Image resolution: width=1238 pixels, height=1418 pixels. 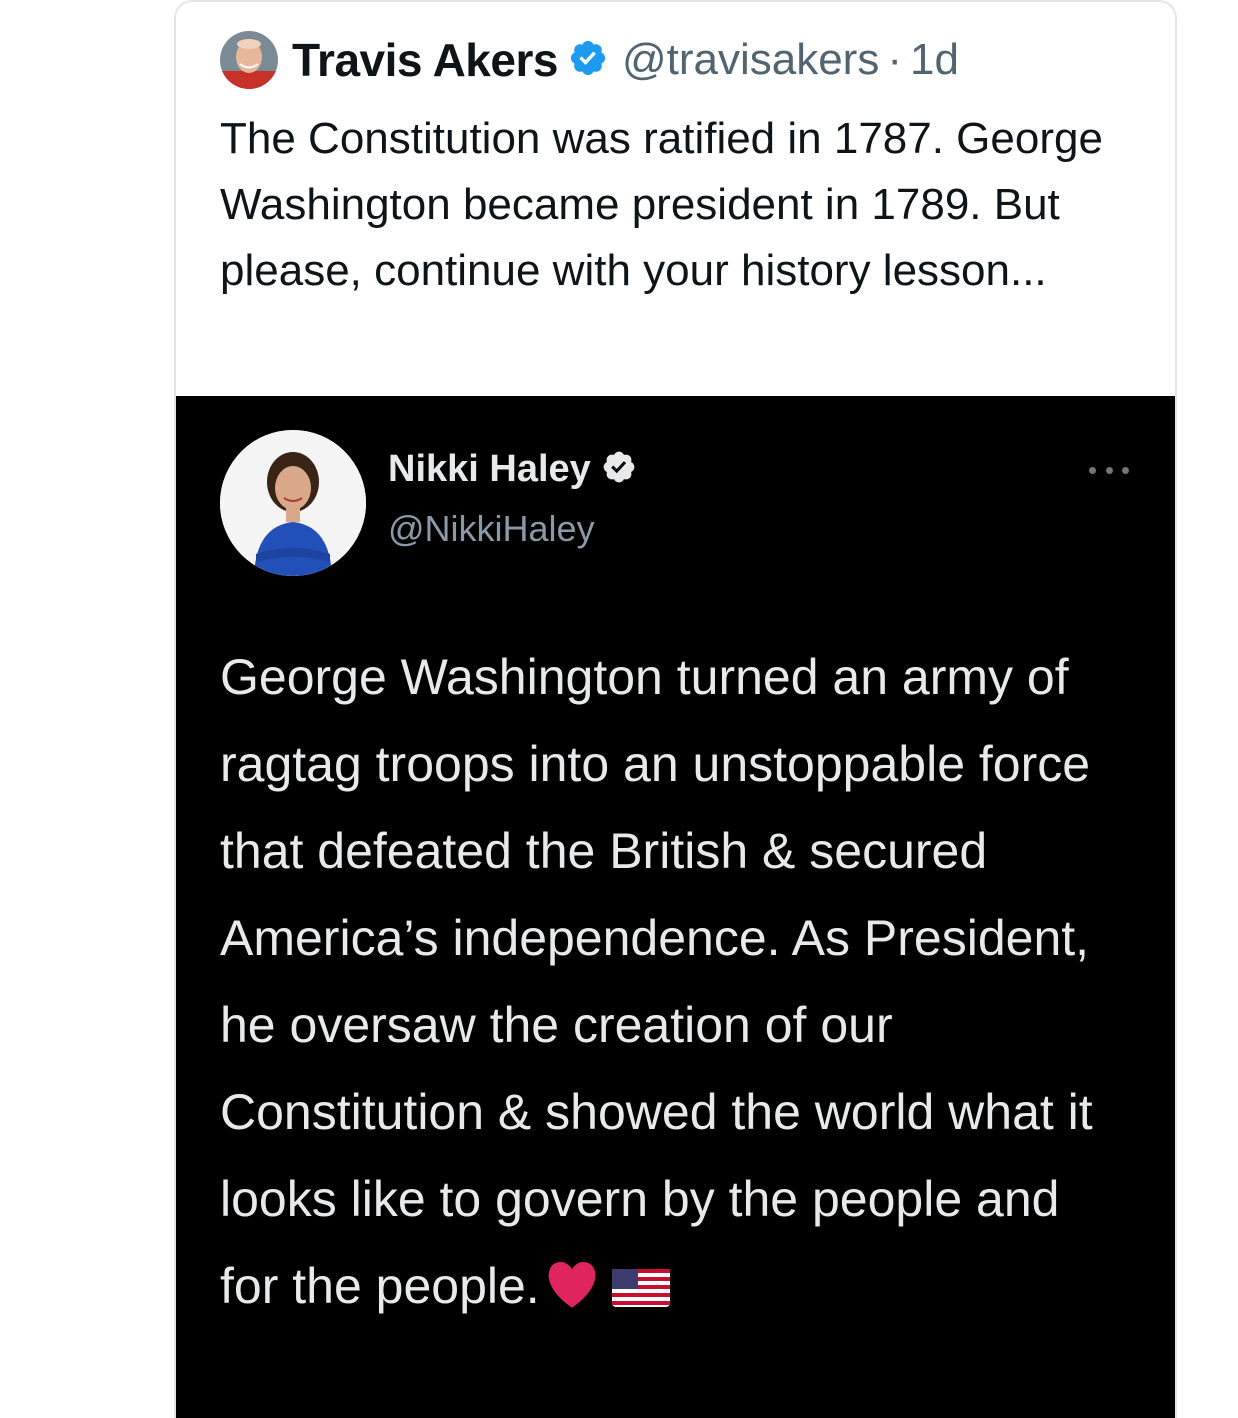 I want to click on embedded-display-name: Nikki Haley, so click(x=489, y=469).